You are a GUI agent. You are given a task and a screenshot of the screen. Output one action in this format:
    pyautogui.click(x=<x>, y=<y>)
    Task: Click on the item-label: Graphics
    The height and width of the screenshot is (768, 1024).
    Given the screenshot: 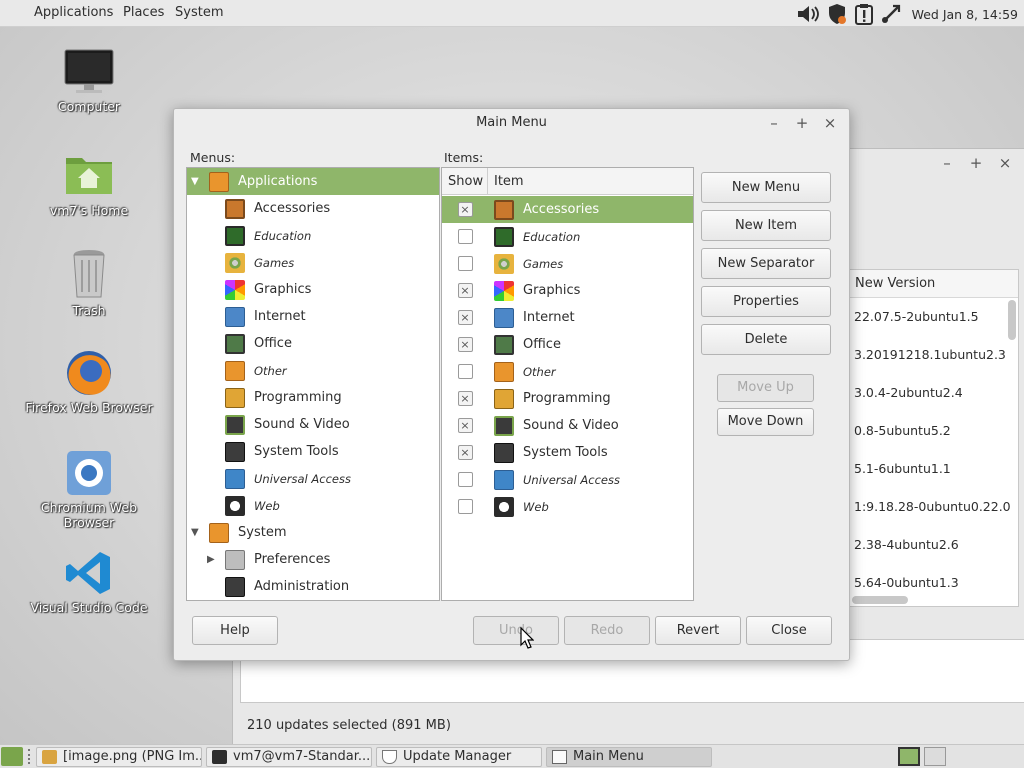 What is the action you would take?
    pyautogui.click(x=552, y=290)
    